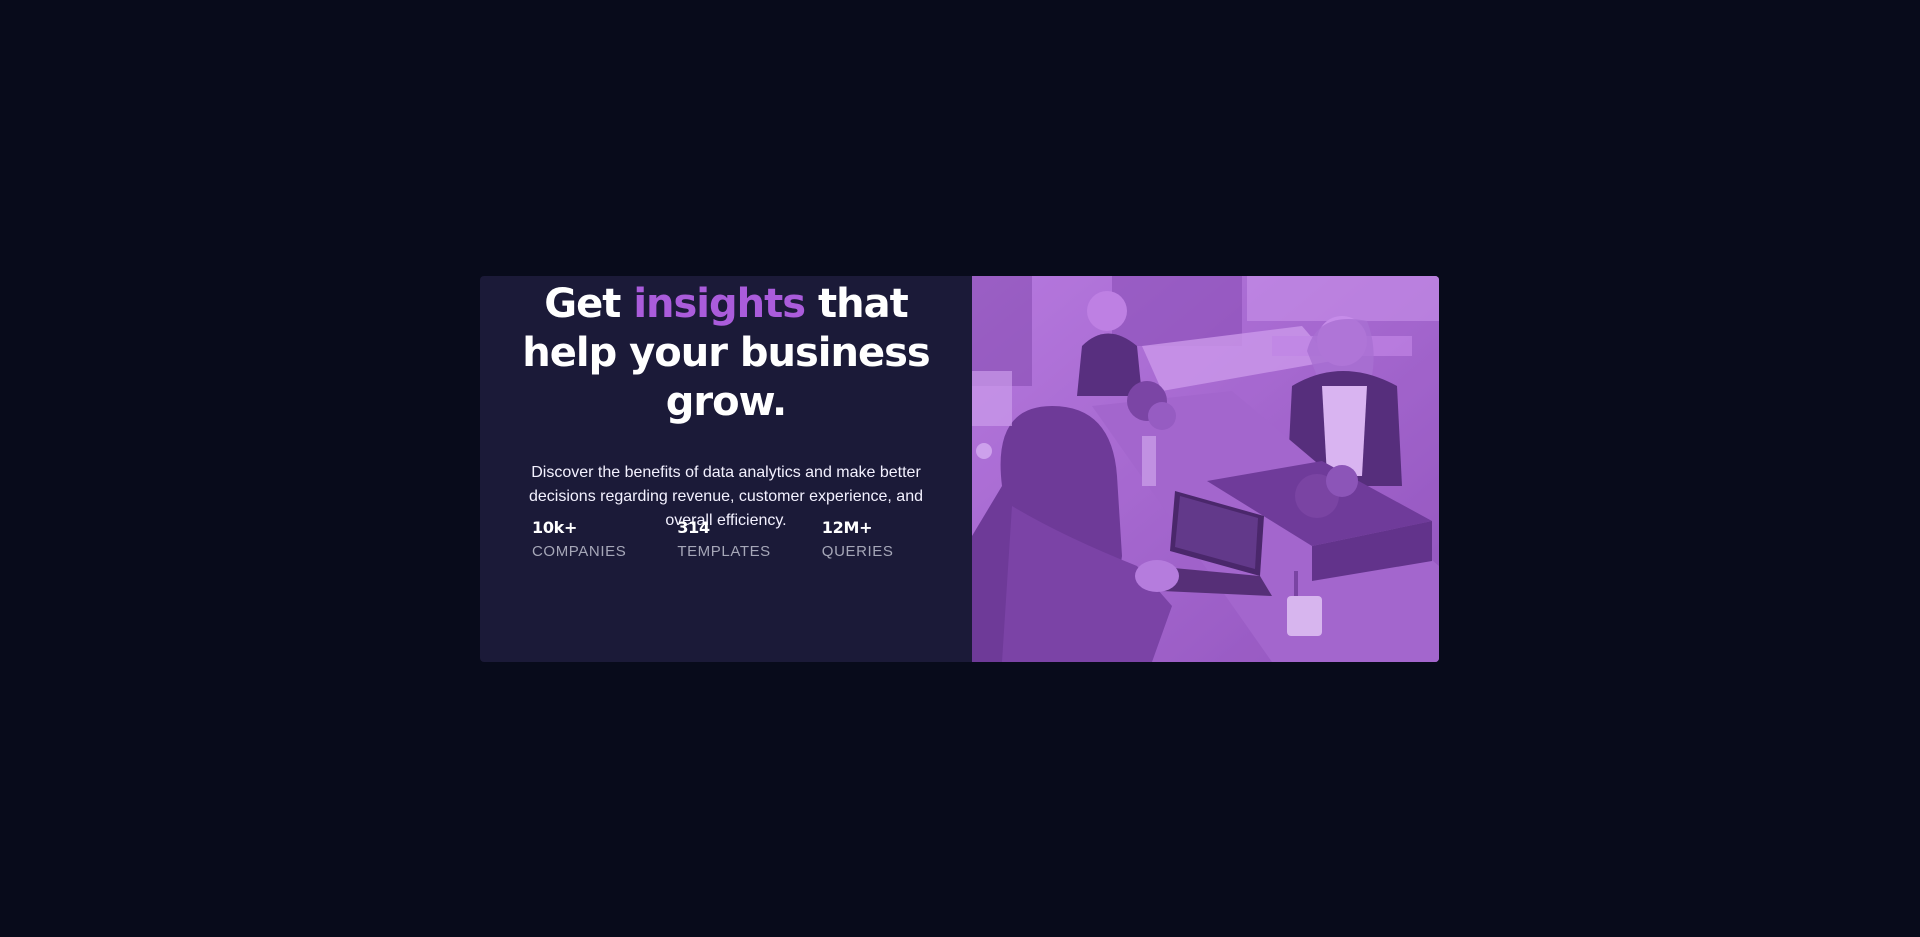  What do you see at coordinates (693, 527) in the screenshot?
I see `stat-value: 314` at bounding box center [693, 527].